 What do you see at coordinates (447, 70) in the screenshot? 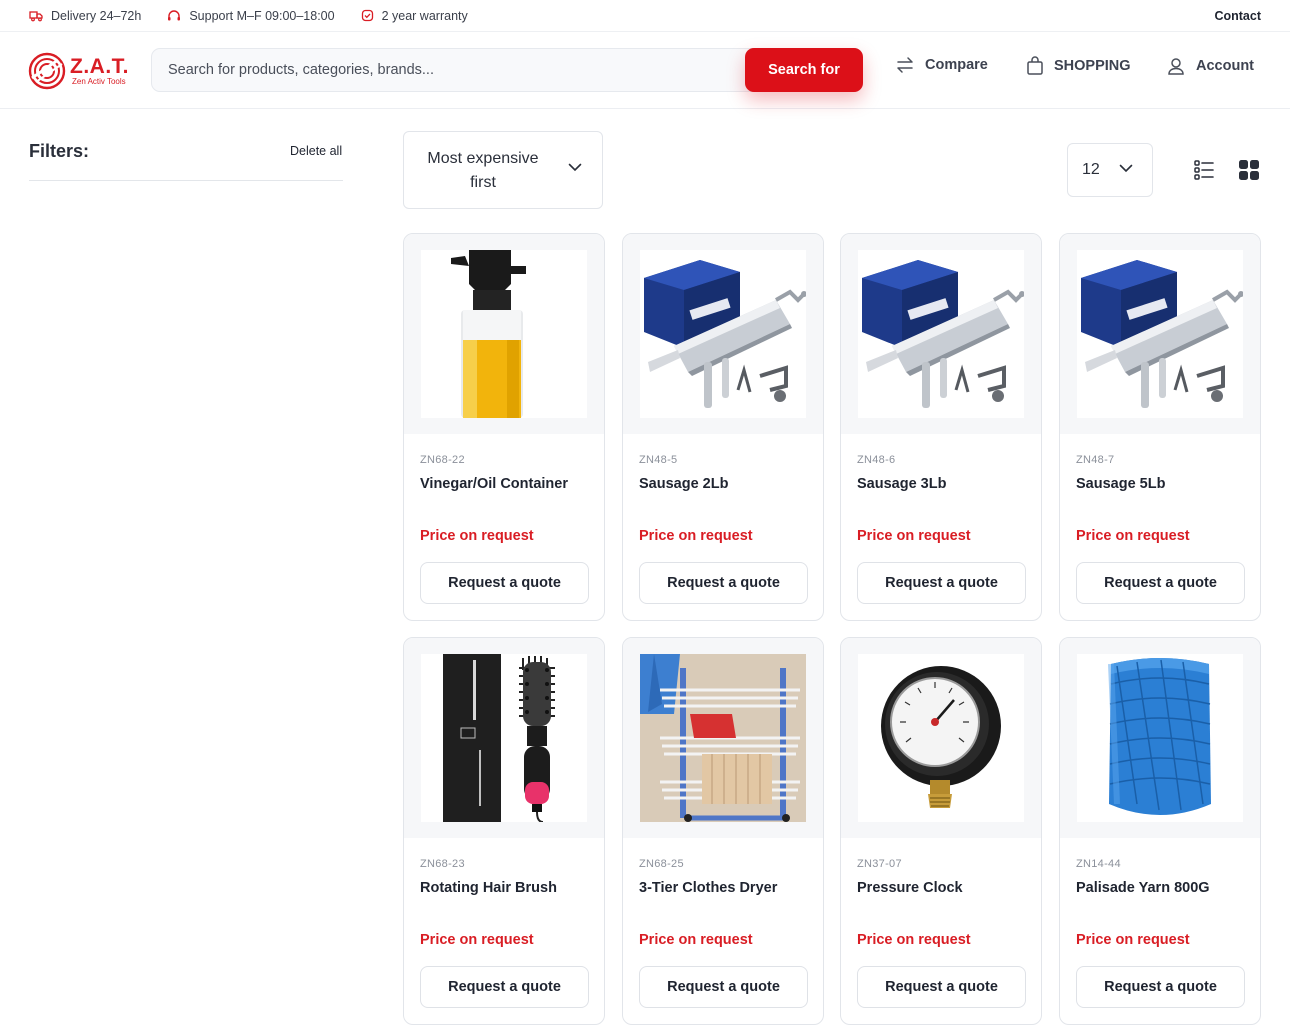
I see `search-input` at bounding box center [447, 70].